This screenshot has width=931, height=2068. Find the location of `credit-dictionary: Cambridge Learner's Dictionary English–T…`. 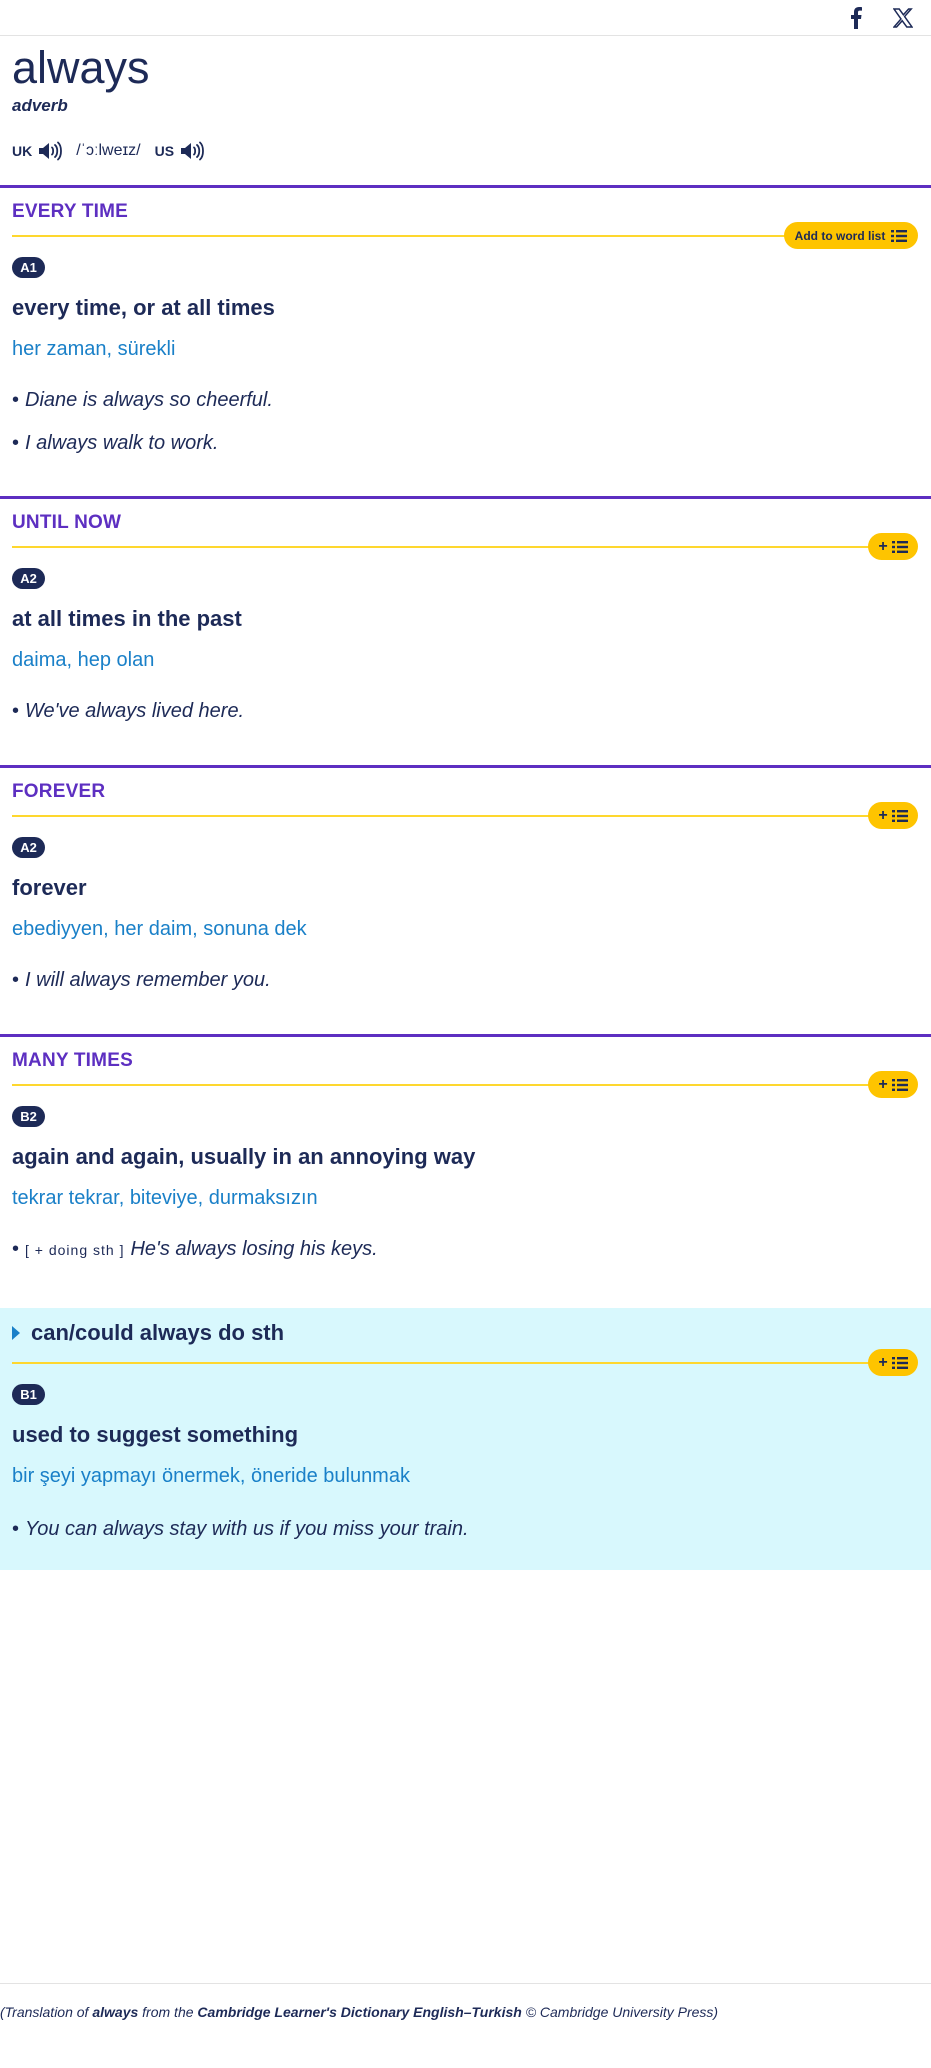

credit-dictionary: Cambridge Learner's Dictionary English–T… is located at coordinates (359, 2012).